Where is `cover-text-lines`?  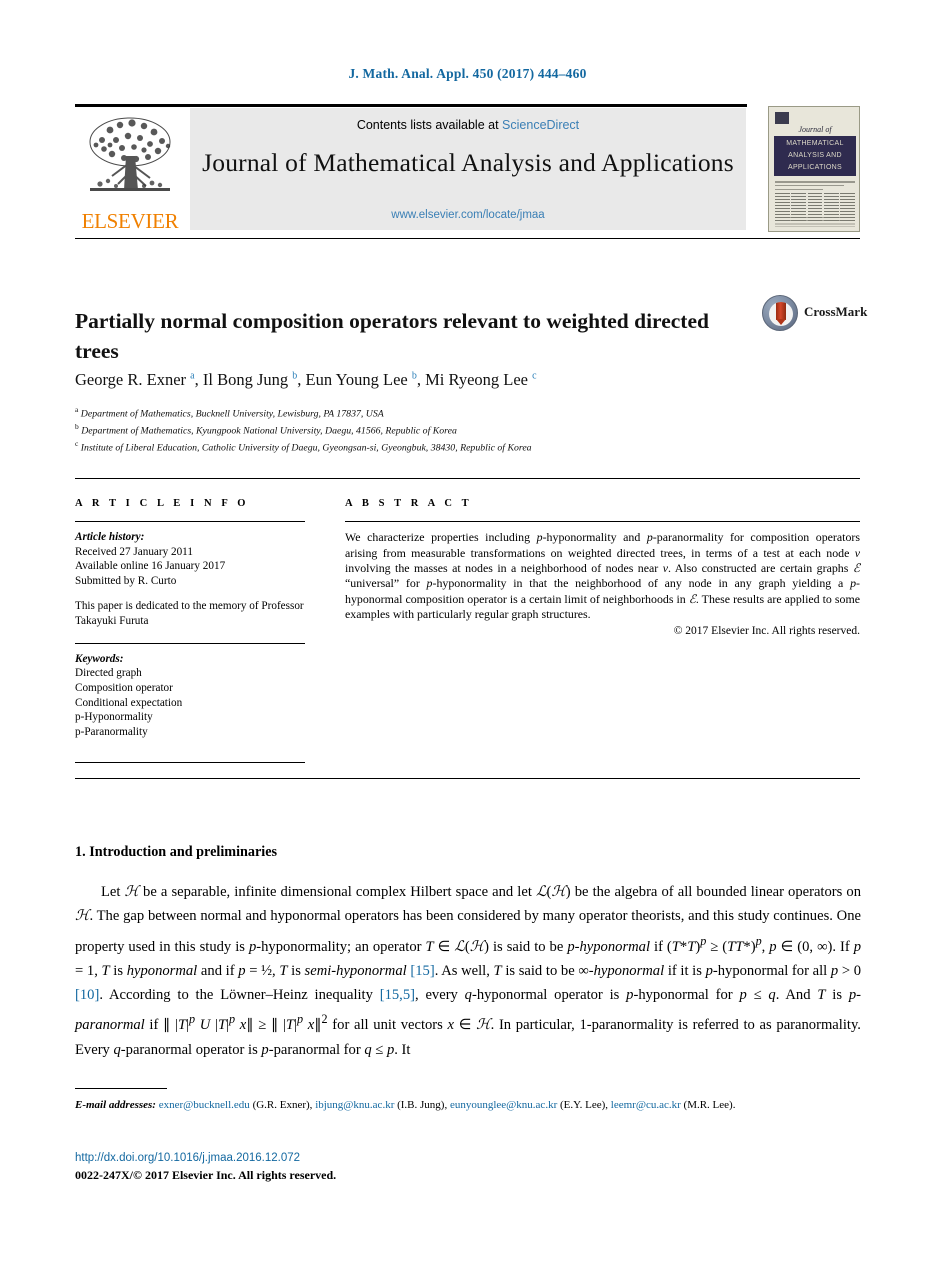
cover-text-lines is located at coordinates (815, 186).